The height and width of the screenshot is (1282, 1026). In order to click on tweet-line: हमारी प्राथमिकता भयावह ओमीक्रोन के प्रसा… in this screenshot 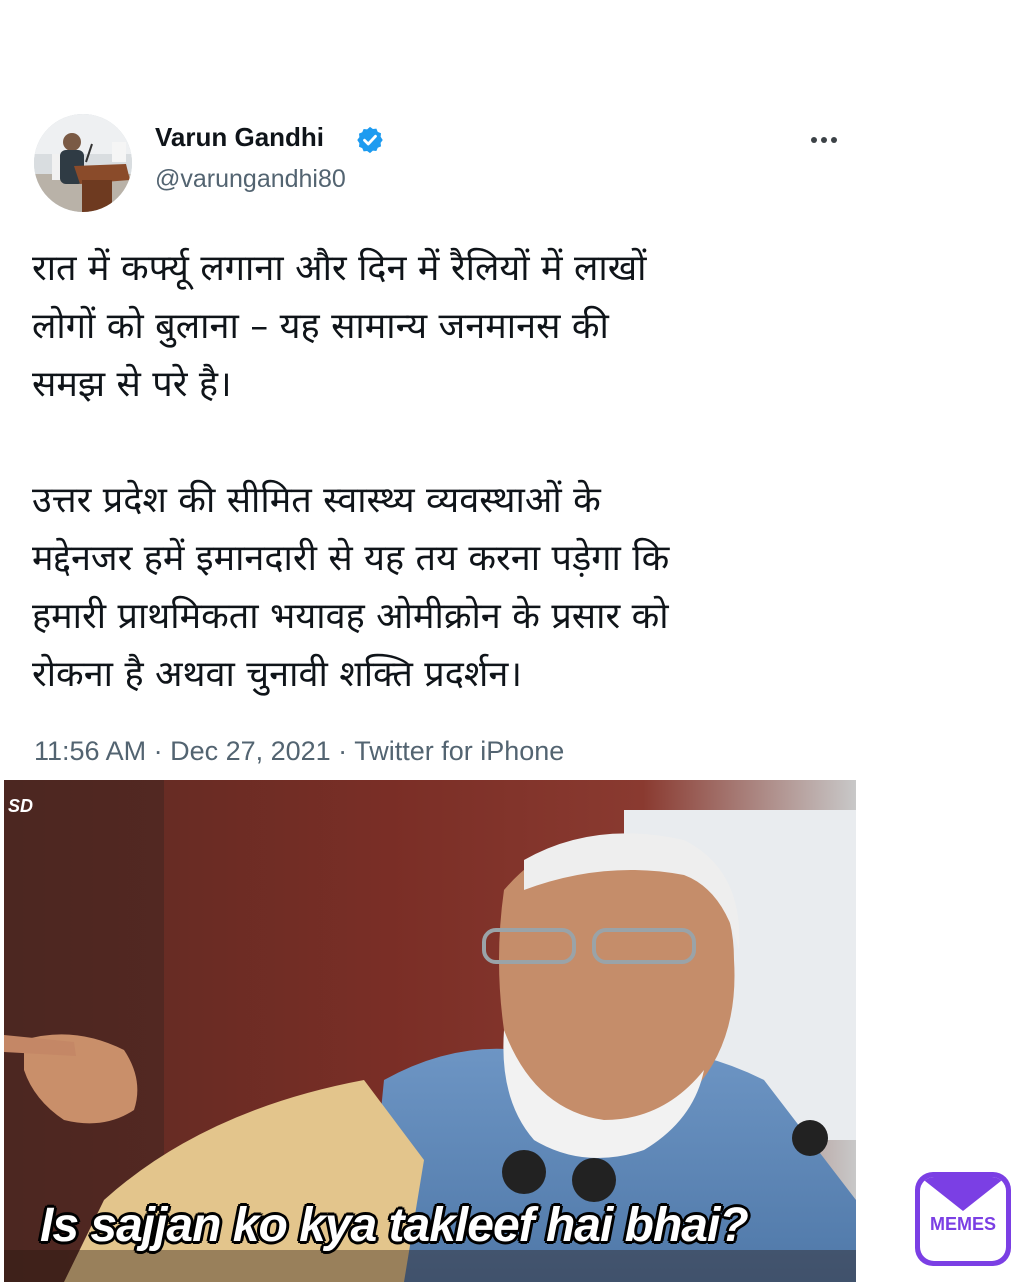, I will do `click(350, 616)`.